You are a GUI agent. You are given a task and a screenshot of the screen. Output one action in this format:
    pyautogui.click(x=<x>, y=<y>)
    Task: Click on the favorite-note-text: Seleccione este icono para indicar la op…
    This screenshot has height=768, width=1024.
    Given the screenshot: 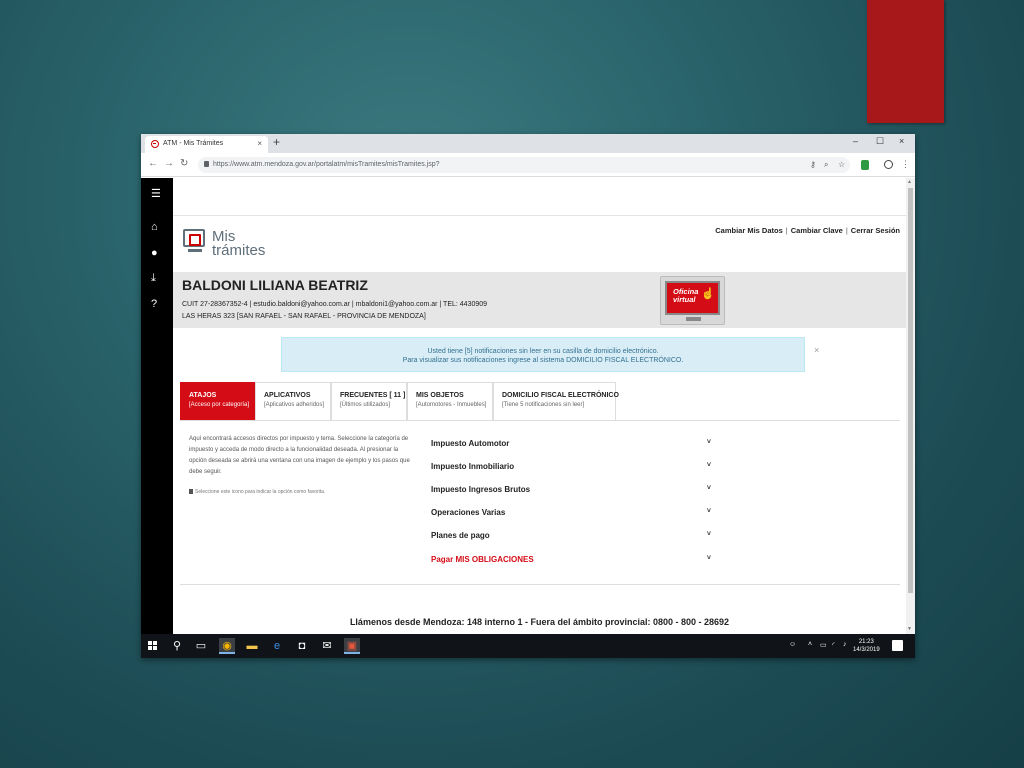 What is the action you would take?
    pyautogui.click(x=260, y=492)
    